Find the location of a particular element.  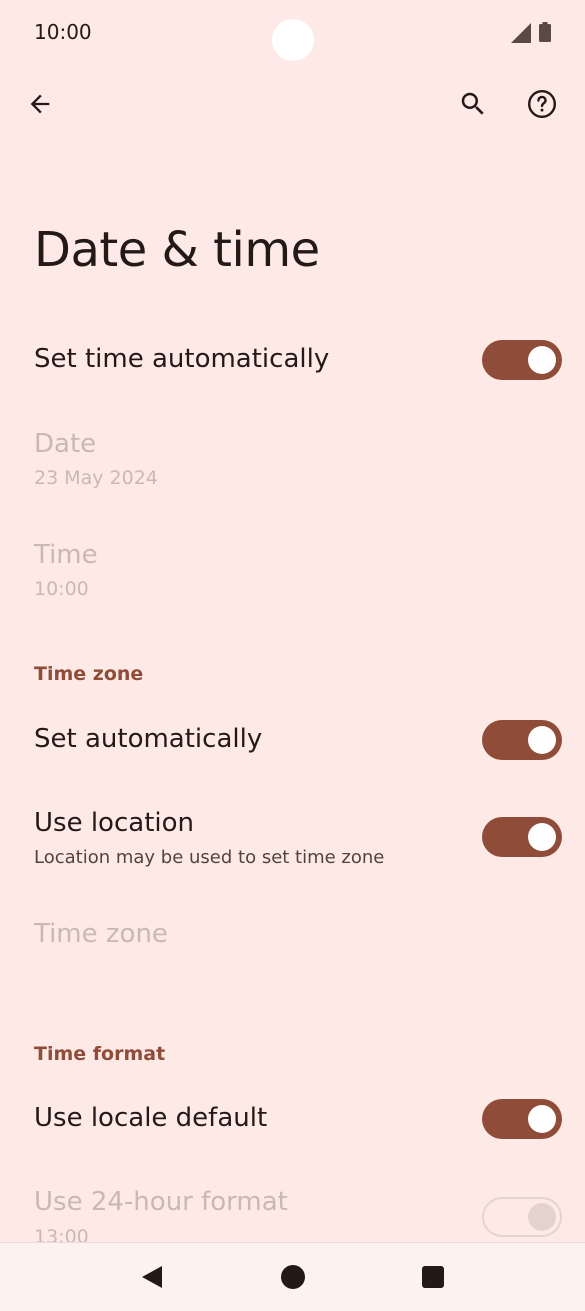

time-zone-section-header: Time zone is located at coordinates (89, 674).